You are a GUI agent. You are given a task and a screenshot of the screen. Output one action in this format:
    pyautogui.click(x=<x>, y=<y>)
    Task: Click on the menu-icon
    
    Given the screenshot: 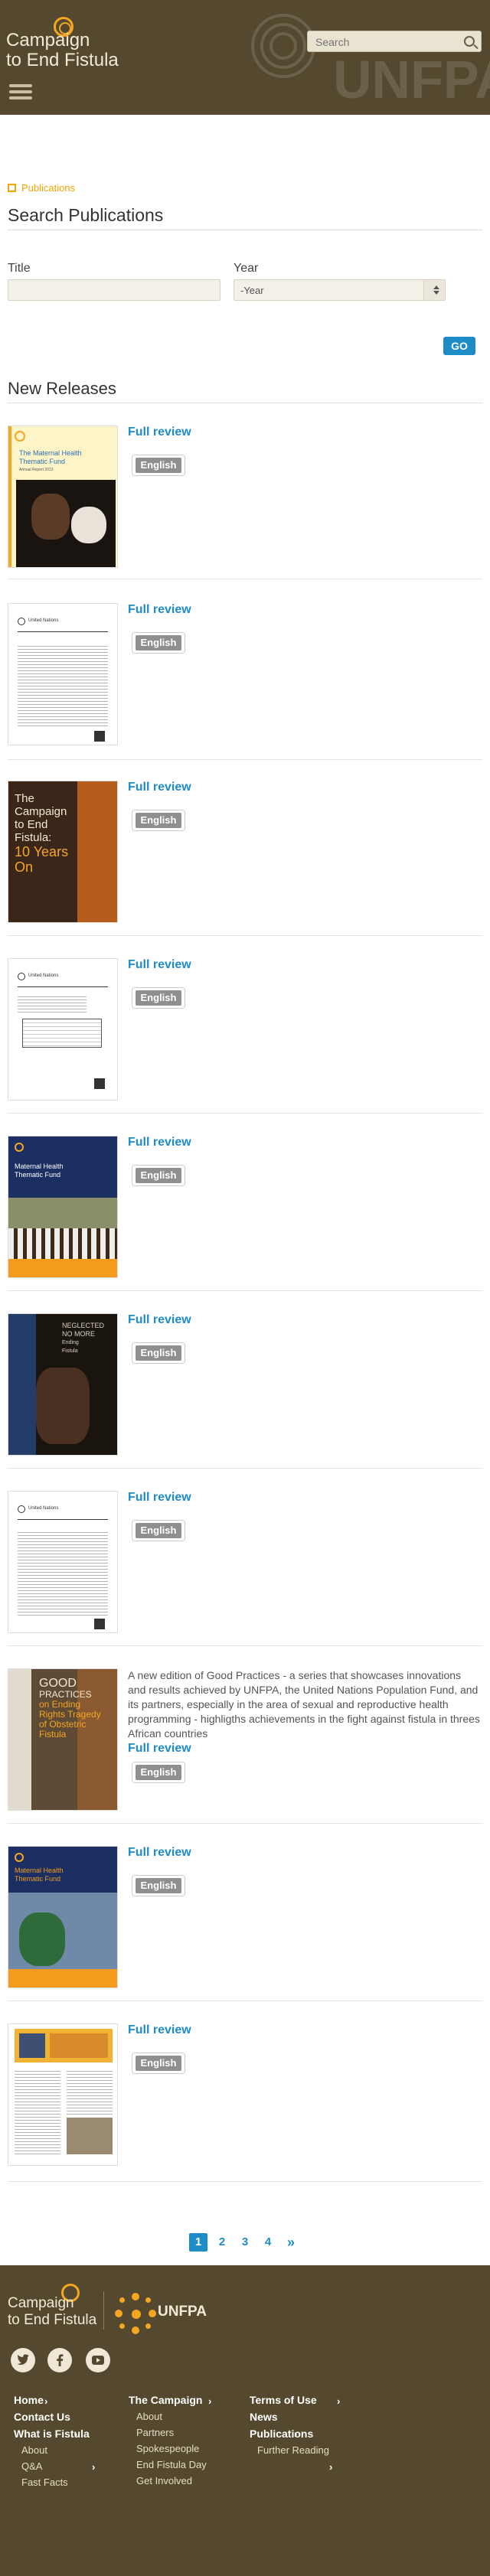 What is the action you would take?
    pyautogui.click(x=20, y=91)
    